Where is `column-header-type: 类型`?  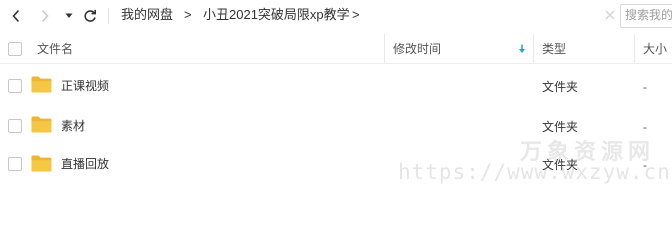 column-header-type: 类型 is located at coordinates (554, 48).